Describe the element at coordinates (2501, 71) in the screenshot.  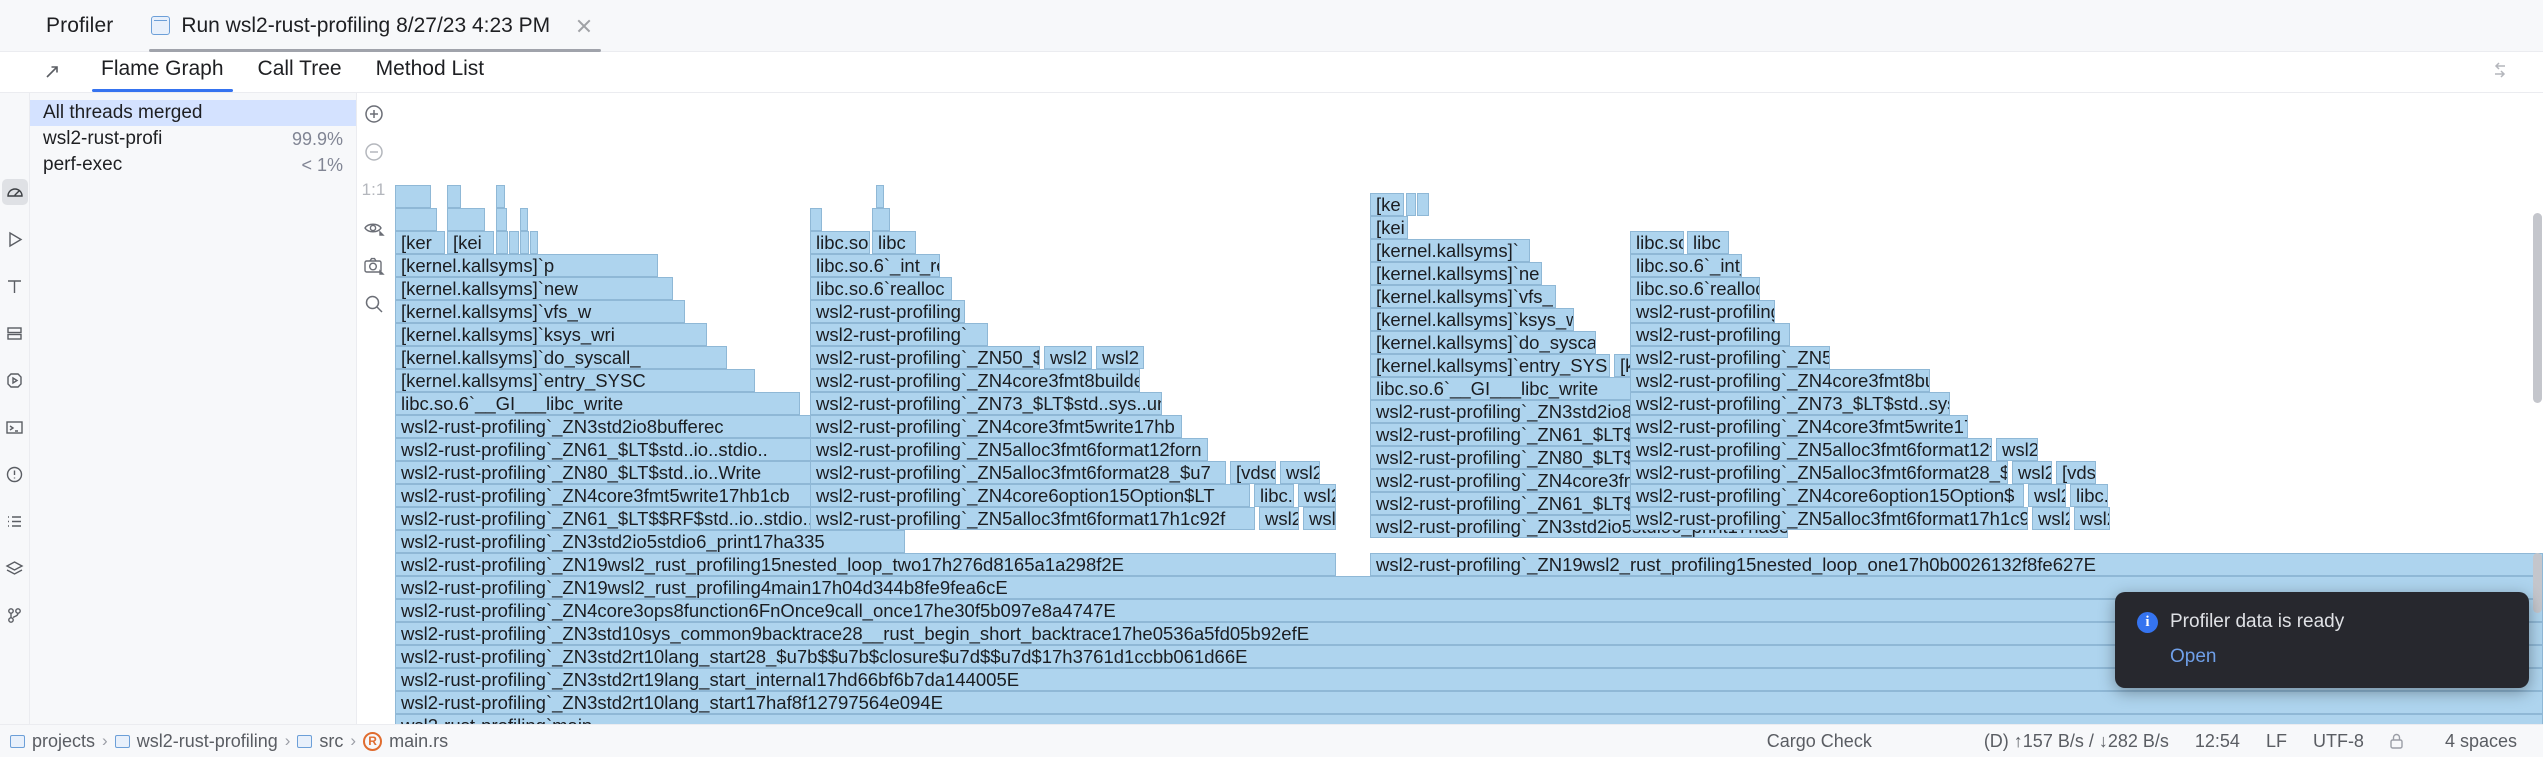
I see `collapse-all-icon` at that location.